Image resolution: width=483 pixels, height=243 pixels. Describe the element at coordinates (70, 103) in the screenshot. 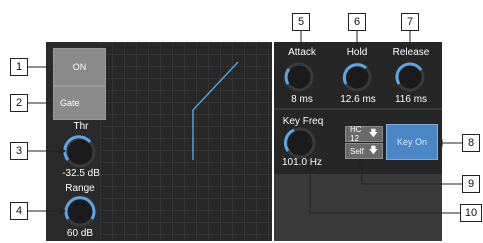

I see `gate-mode-label: Gate` at that location.